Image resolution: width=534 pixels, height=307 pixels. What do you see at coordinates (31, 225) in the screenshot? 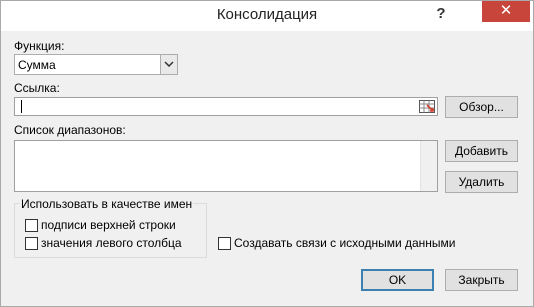
I see `top-row-checkbox` at bounding box center [31, 225].